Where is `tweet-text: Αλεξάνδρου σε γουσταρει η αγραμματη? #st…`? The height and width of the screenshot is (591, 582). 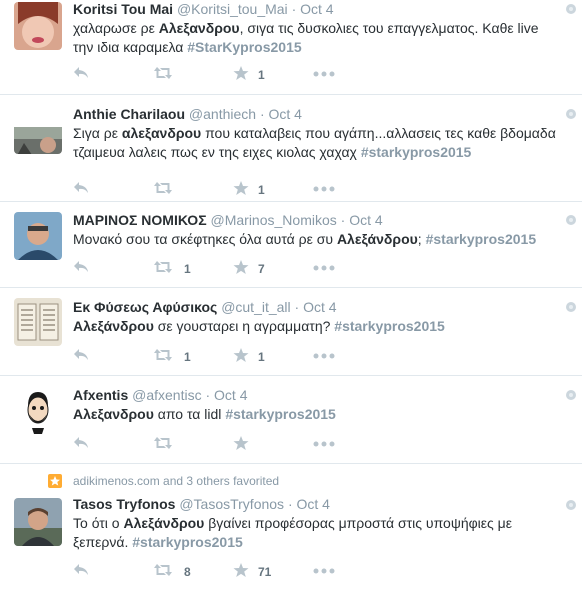
tweet-text: Αλεξάνδρου σε γουσταρει η αγραμματη? #st… is located at coordinates (317, 326).